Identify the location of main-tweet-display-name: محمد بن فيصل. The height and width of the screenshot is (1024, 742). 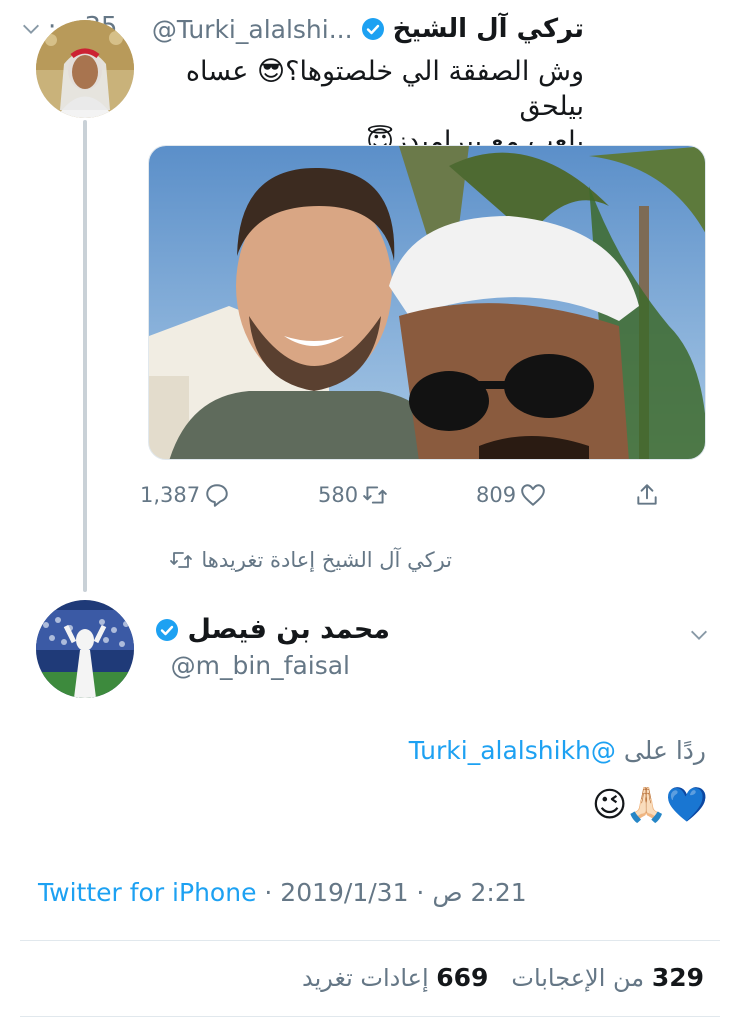
(288, 629).